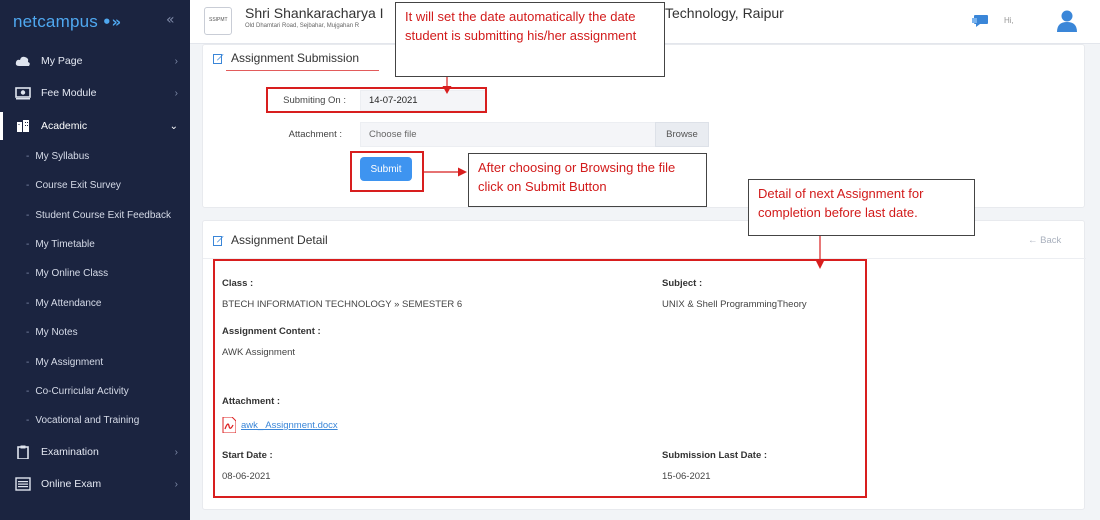 Image resolution: width=1100 pixels, height=520 pixels. I want to click on attachment-label: Attachment :, so click(315, 134).